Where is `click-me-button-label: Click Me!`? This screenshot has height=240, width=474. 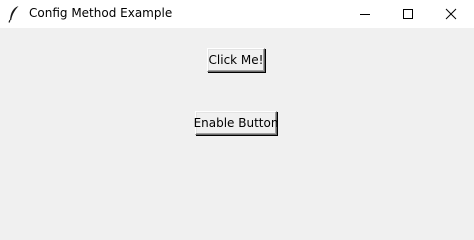 click-me-button-label: Click Me! is located at coordinates (236, 60).